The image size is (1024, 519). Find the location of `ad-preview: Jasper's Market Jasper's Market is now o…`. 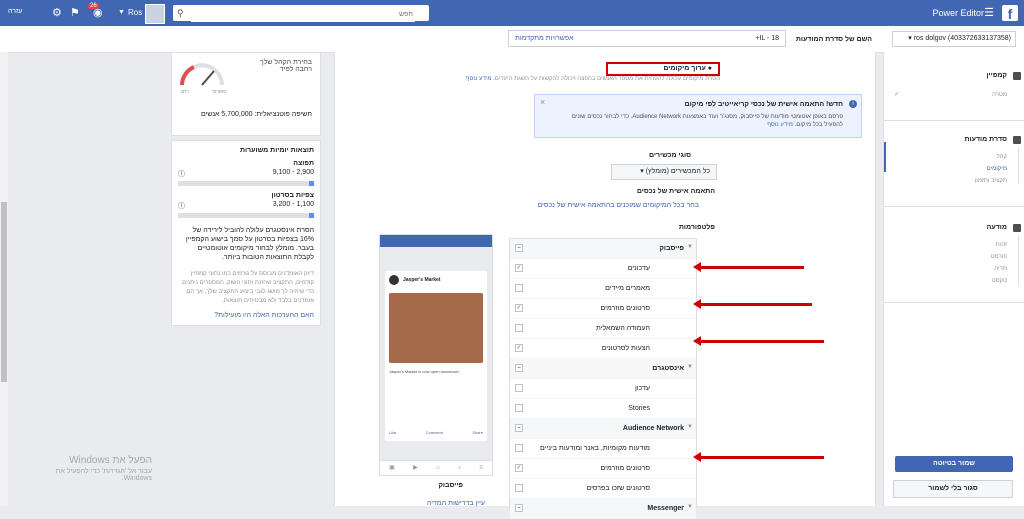

ad-preview: Jasper's Market Jasper's Market is now o… is located at coordinates (436, 355).